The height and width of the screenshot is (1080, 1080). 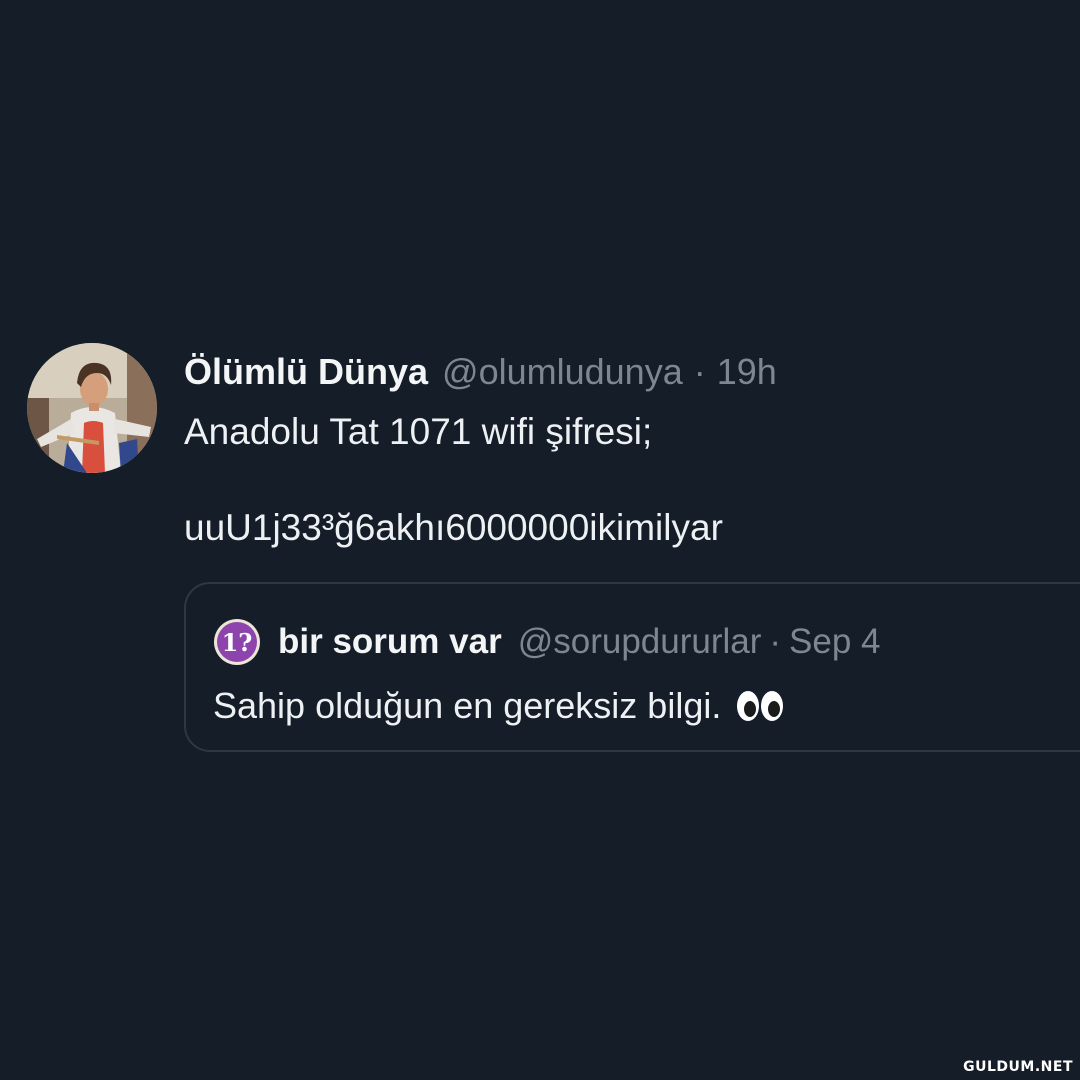 I want to click on quoted-tweet-text: Sahip olduğun en gereksiz bilgi., so click(x=467, y=705).